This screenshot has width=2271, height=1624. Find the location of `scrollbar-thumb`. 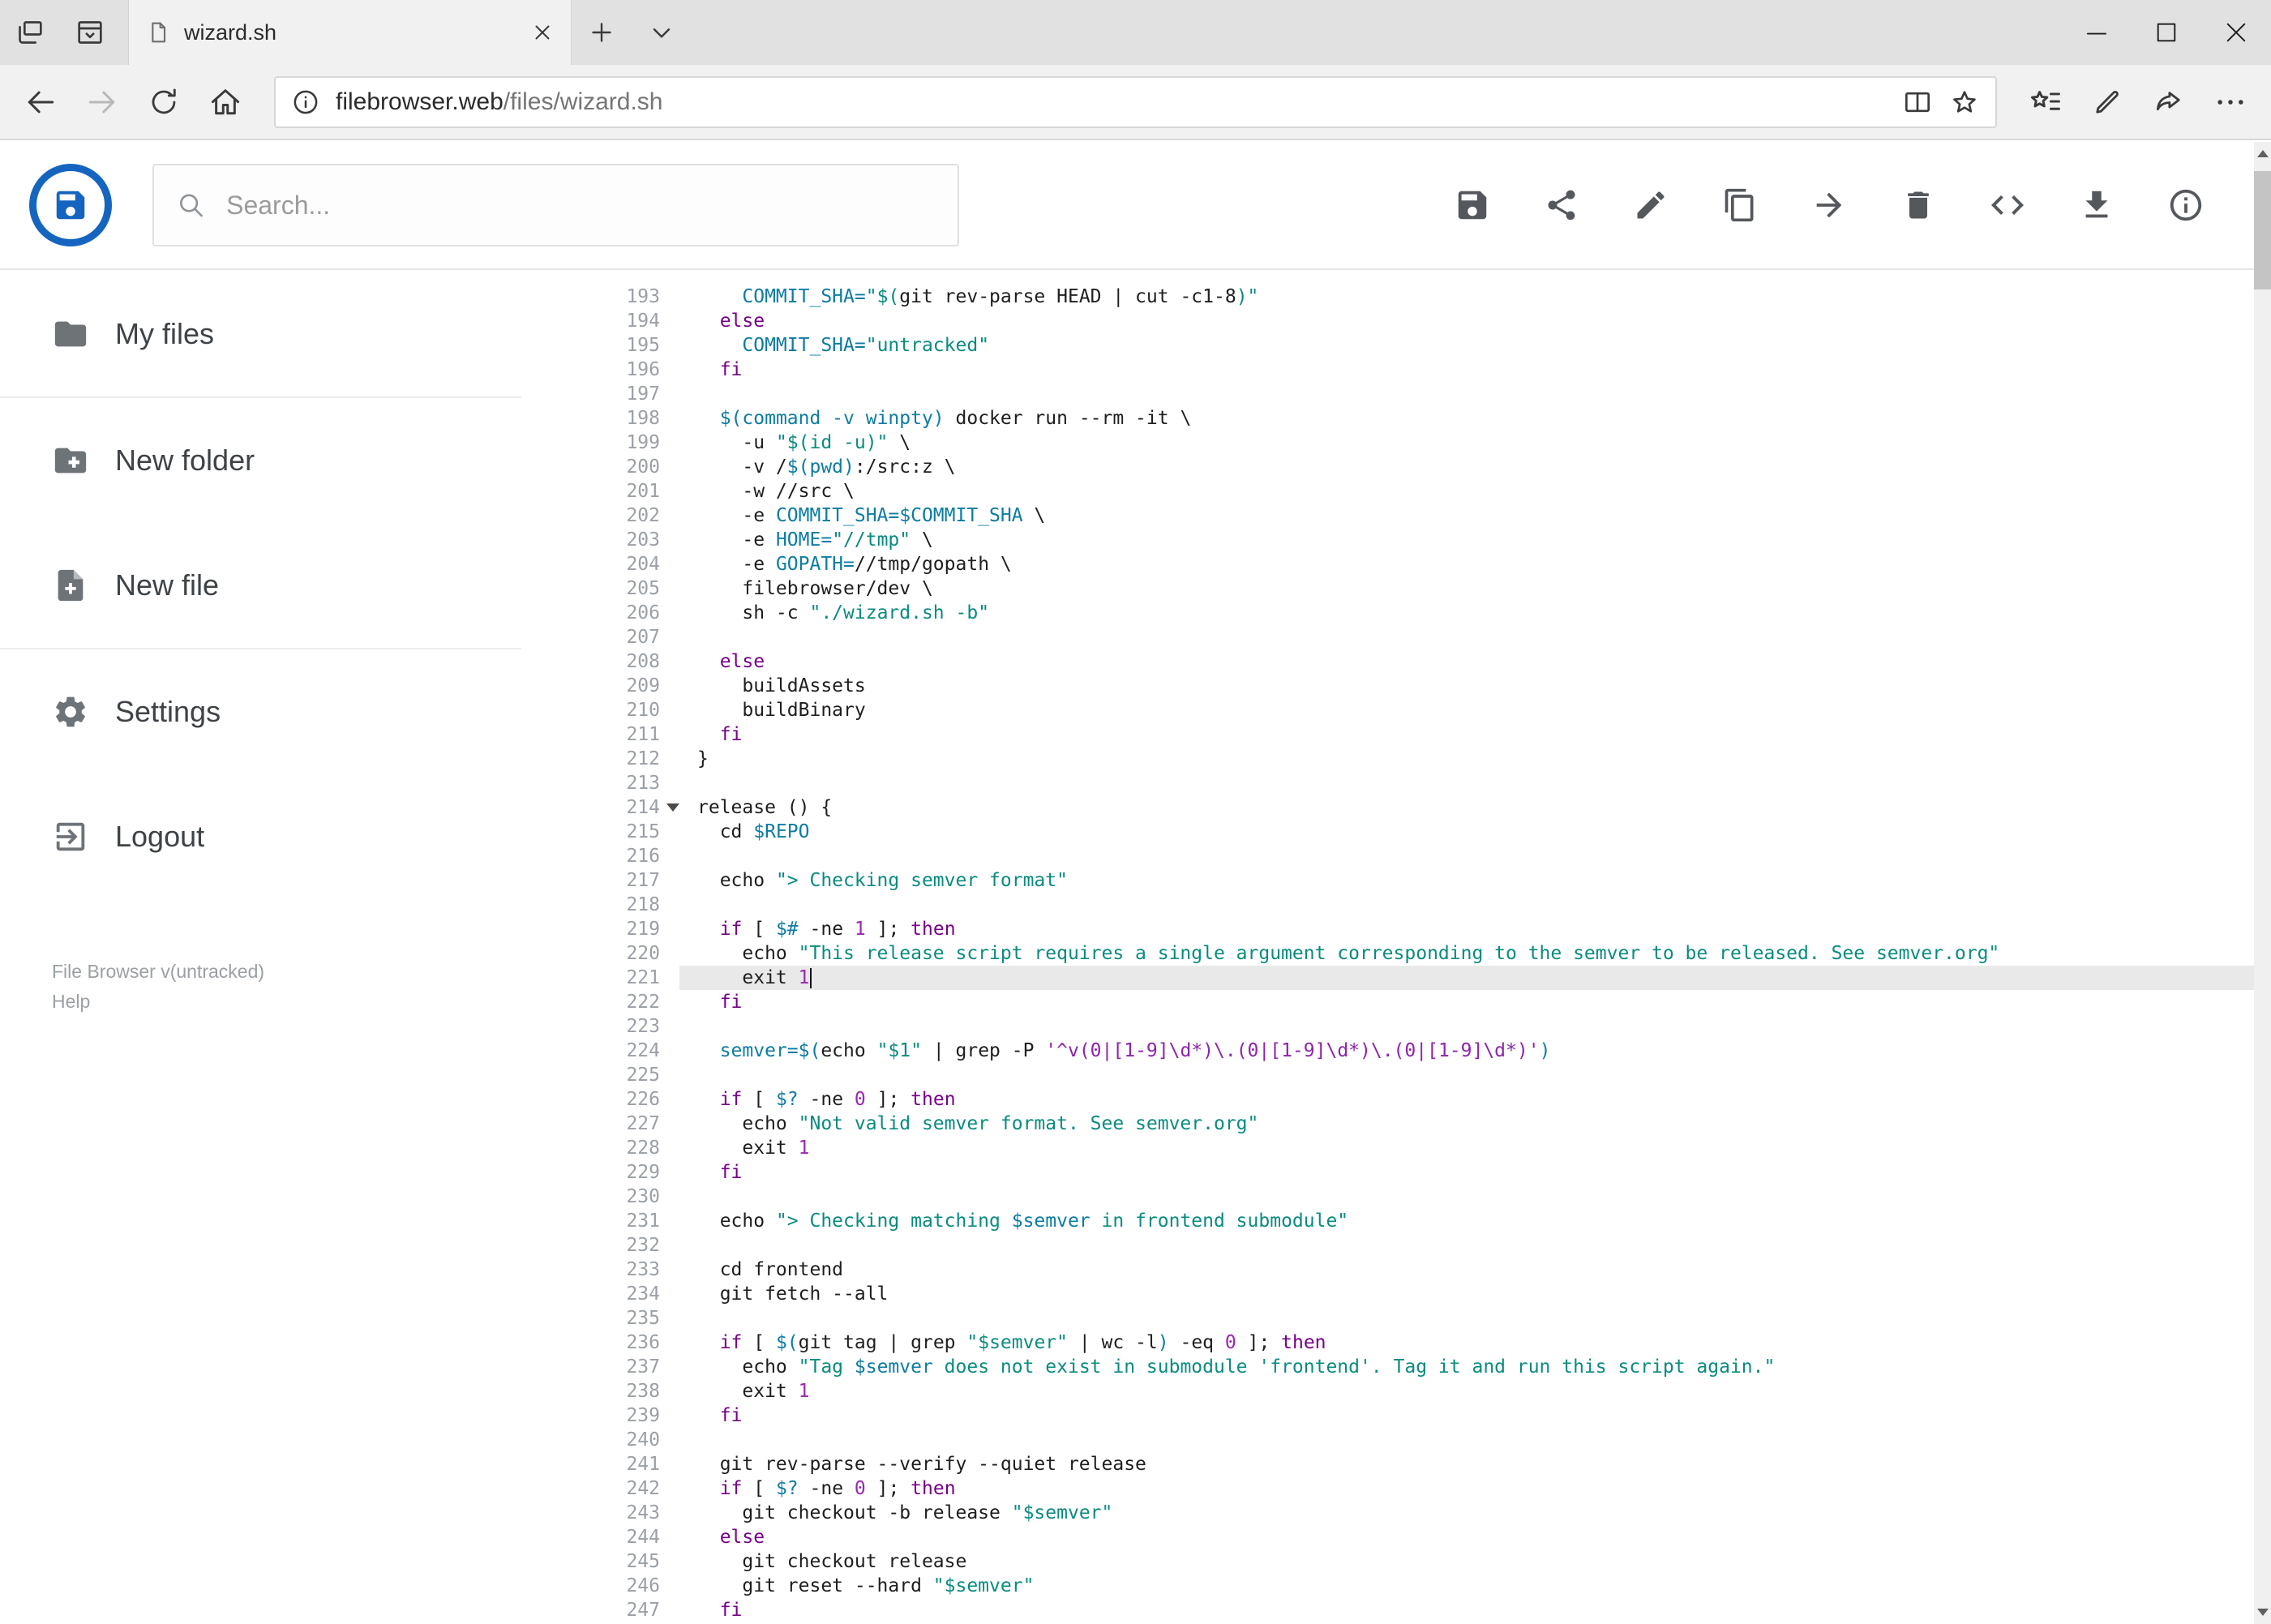

scrollbar-thumb is located at coordinates (2262, 230).